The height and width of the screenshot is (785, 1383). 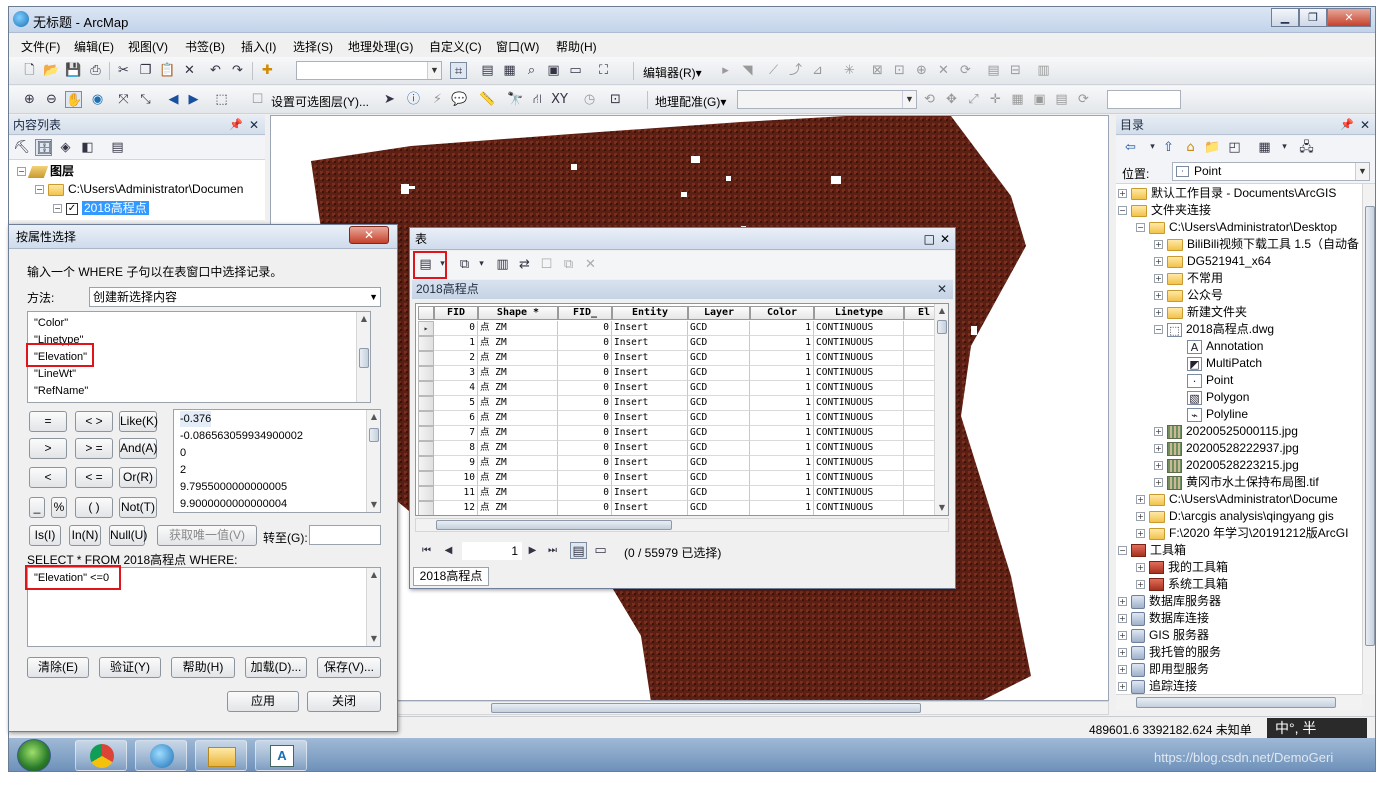 I want to click on value-item: 9.9000000000000004, so click(x=233, y=504).